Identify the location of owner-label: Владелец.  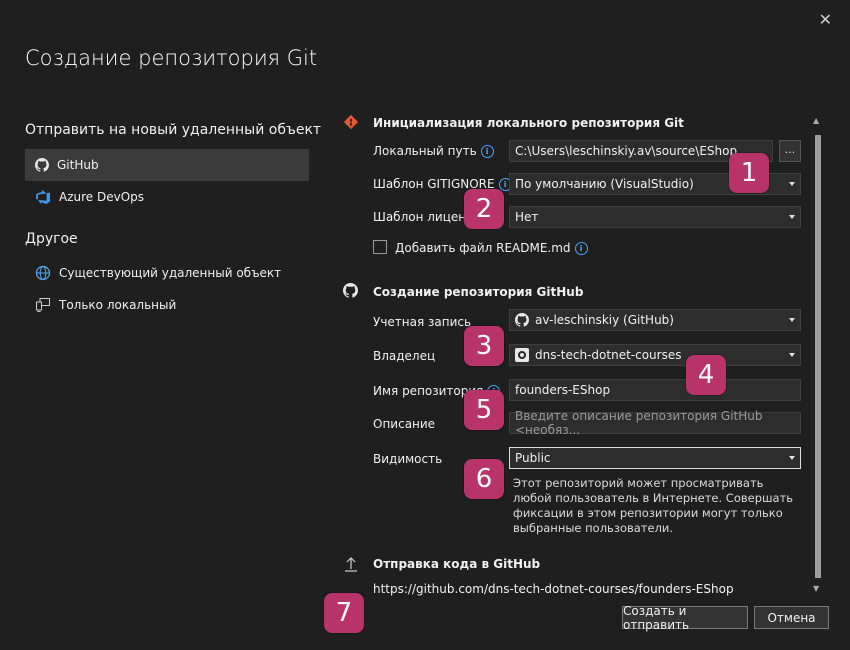
(404, 356).